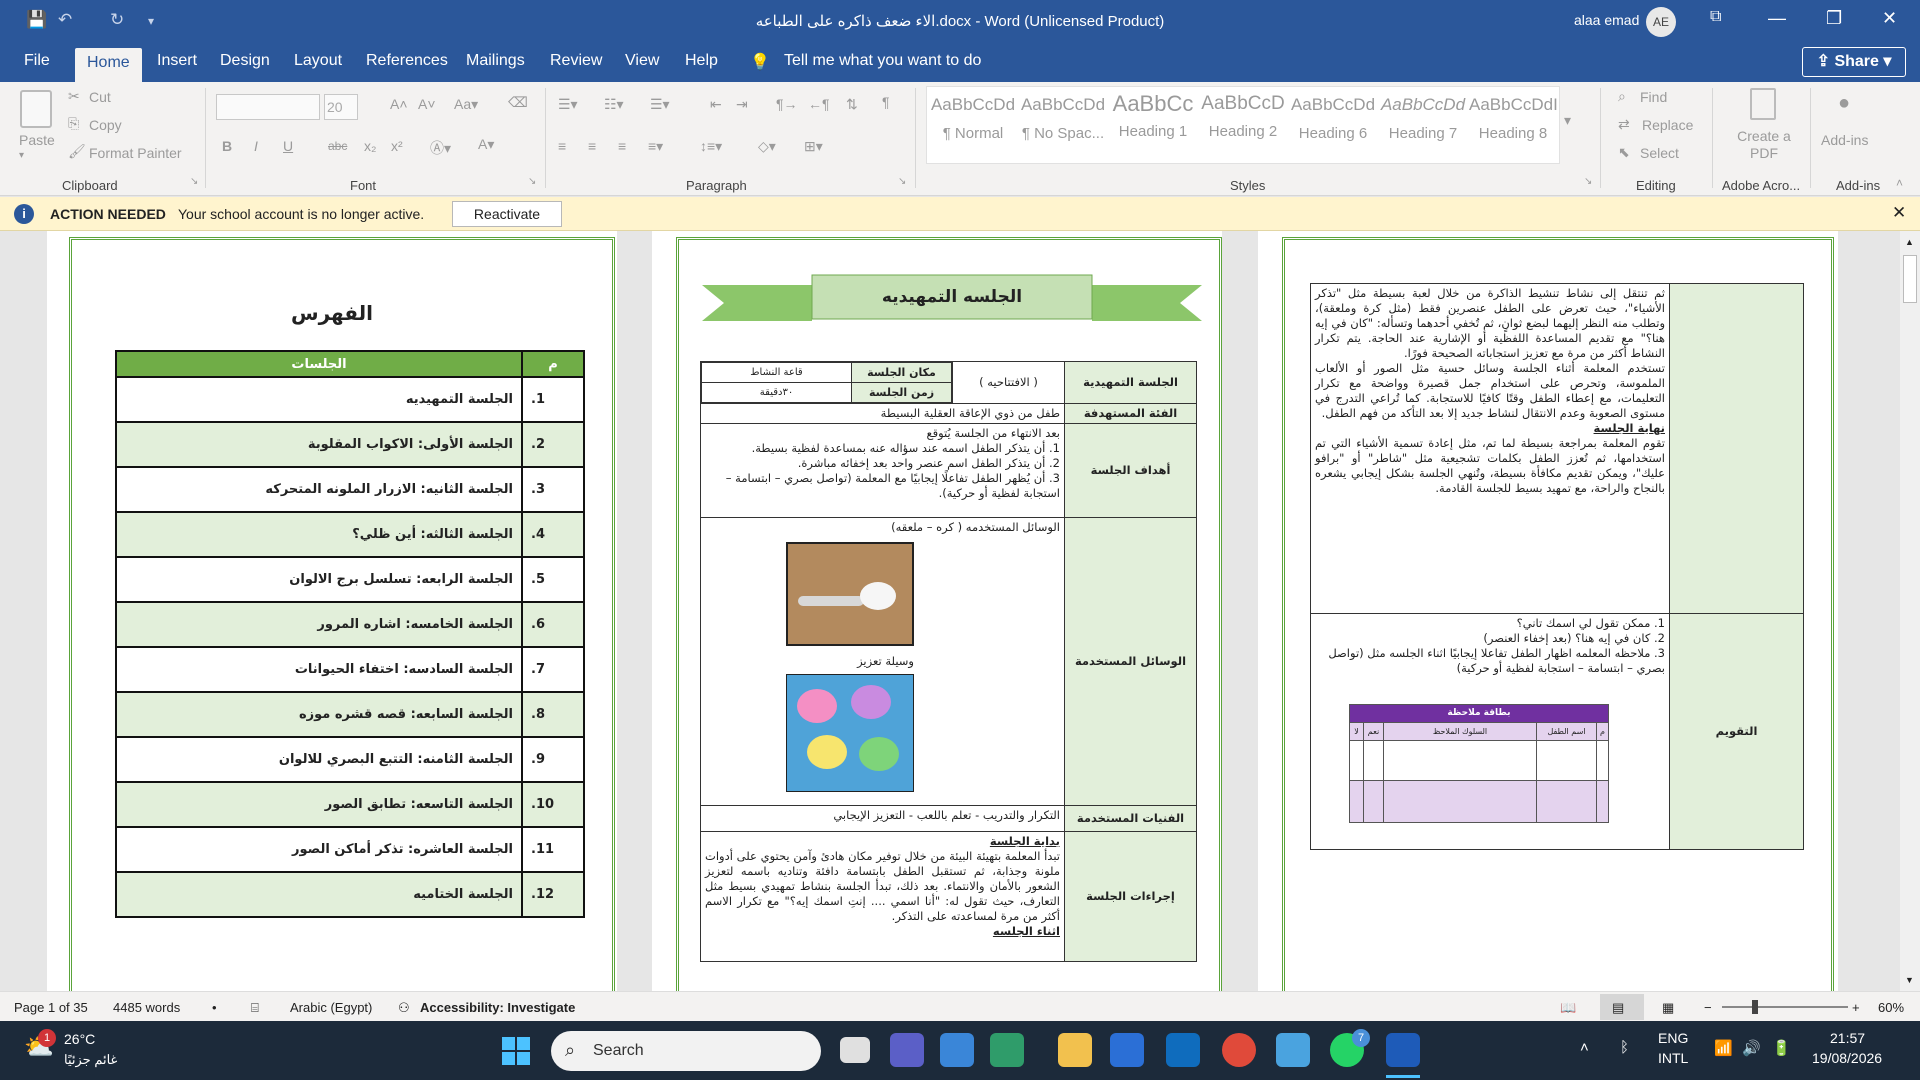 Image resolution: width=1920 pixels, height=1080 pixels. What do you see at coordinates (256, 146) in the screenshot?
I see `italic-button: I` at bounding box center [256, 146].